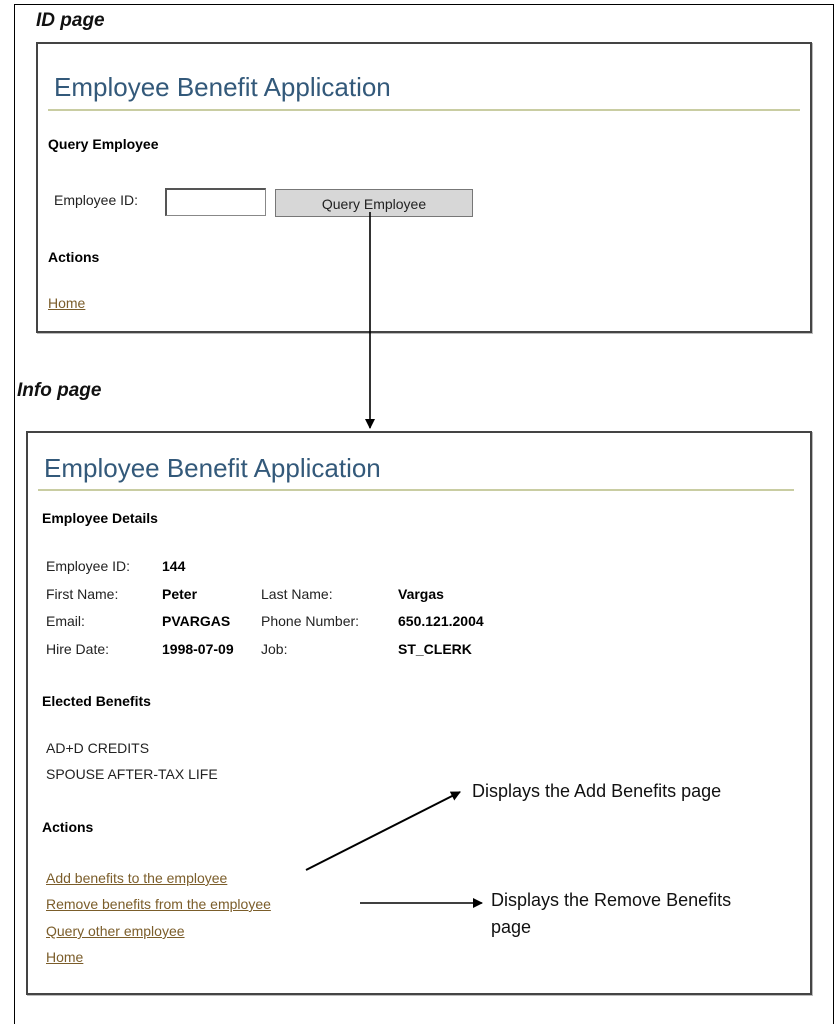 The width and height of the screenshot is (837, 1025). I want to click on connector-arrows, so click(394, 560).